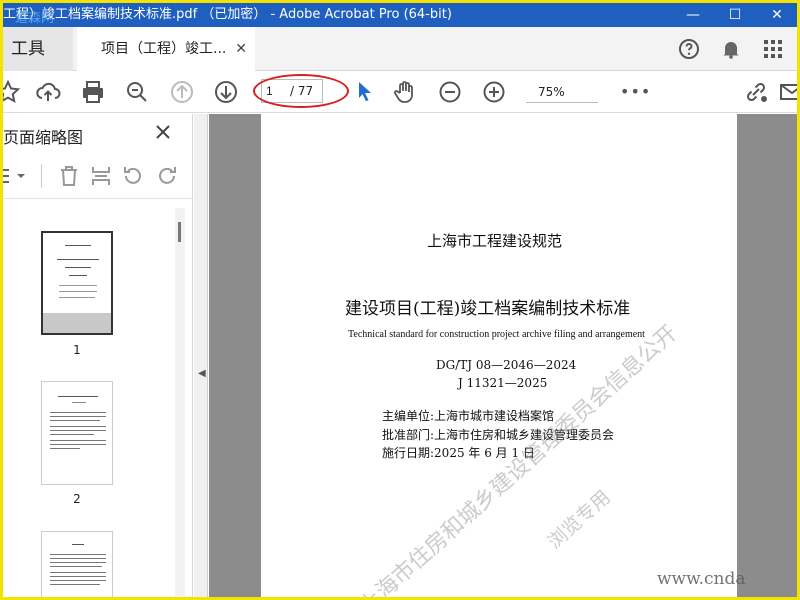  What do you see at coordinates (201, 355) in the screenshot?
I see `panel-splitter: ◀` at bounding box center [201, 355].